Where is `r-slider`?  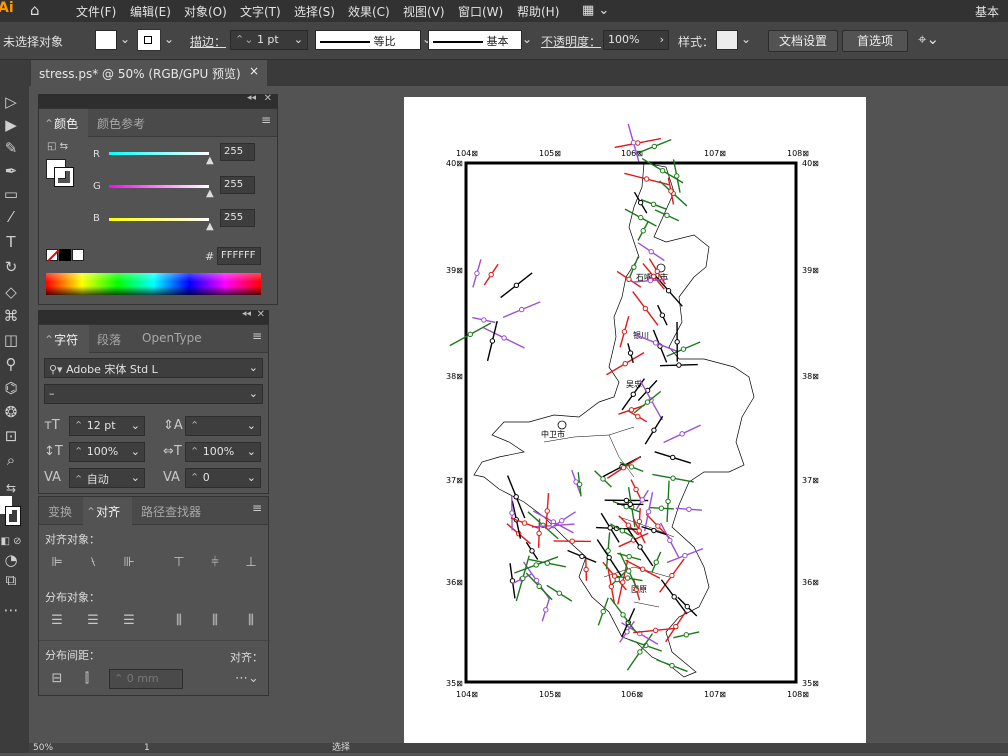
r-slider is located at coordinates (159, 153).